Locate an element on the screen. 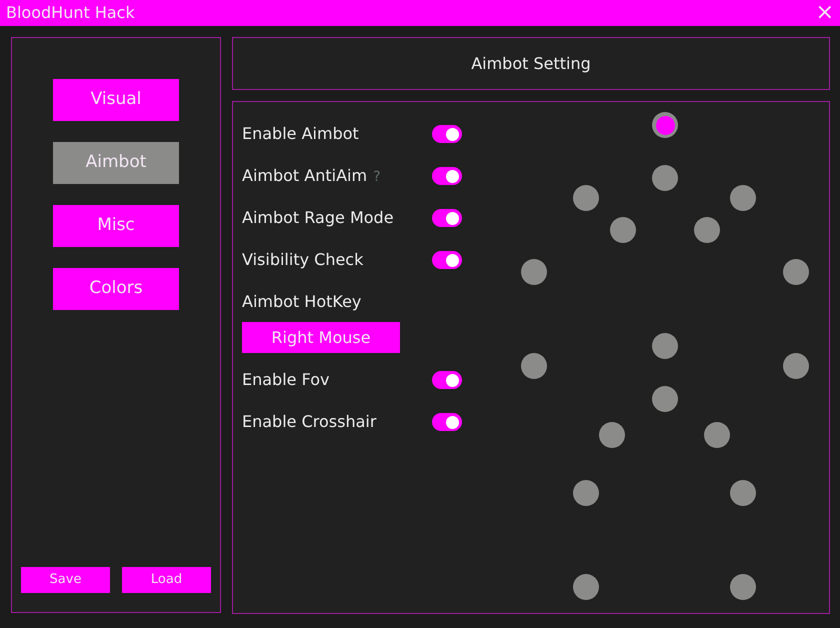  setting-label: Aimbot AntiAim is located at coordinates (305, 176).